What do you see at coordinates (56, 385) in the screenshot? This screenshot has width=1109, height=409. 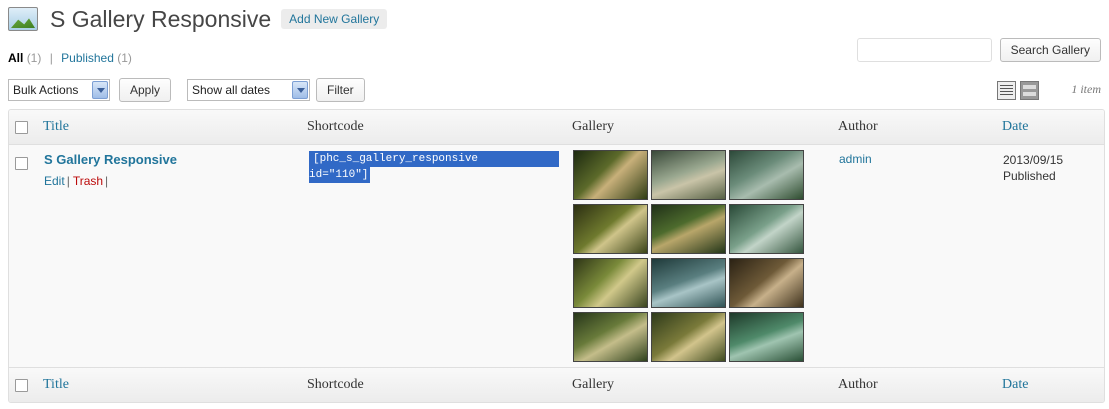 I see `column-title-footer: Title` at bounding box center [56, 385].